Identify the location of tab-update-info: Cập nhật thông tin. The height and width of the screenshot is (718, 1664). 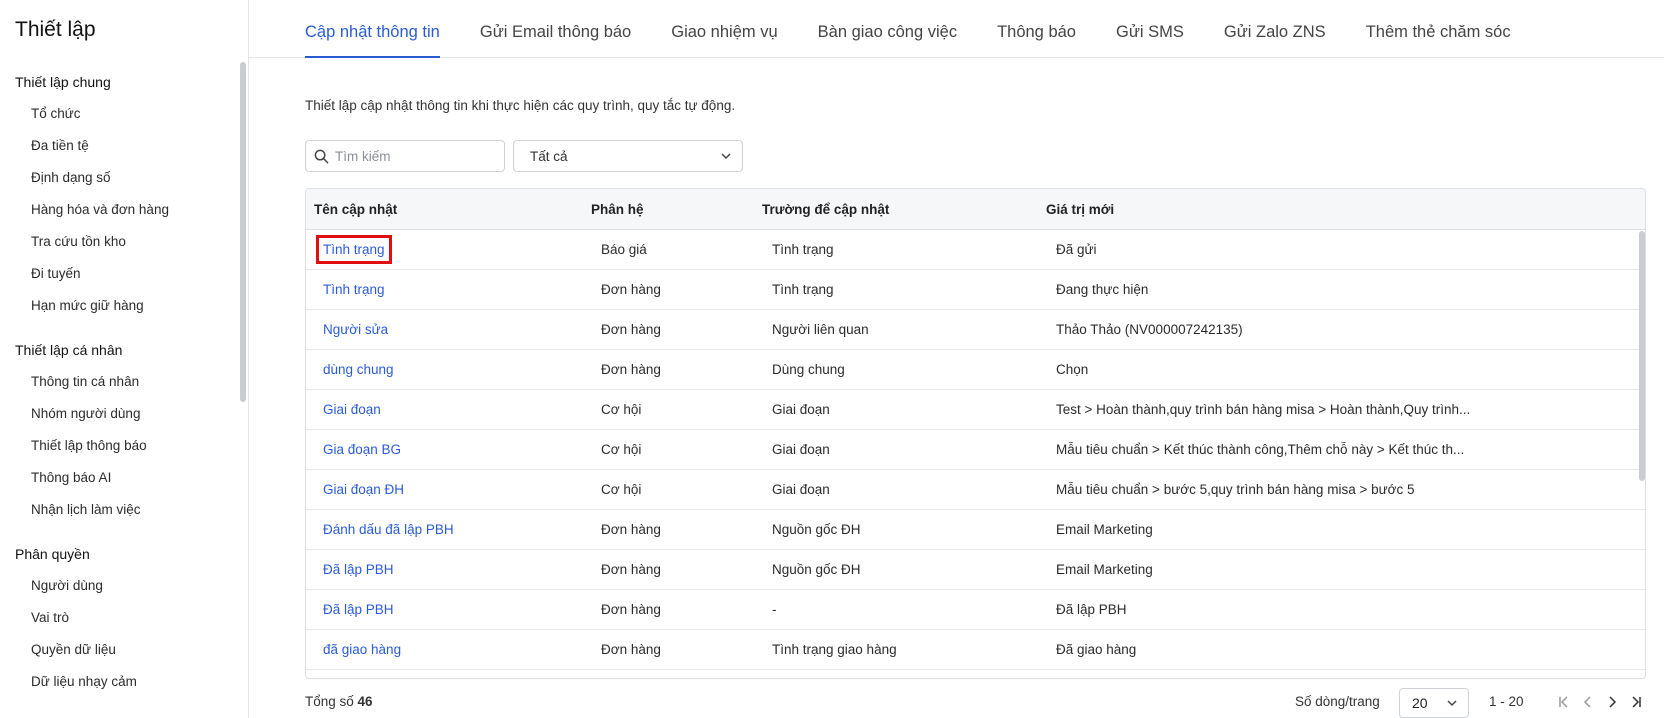
(372, 29).